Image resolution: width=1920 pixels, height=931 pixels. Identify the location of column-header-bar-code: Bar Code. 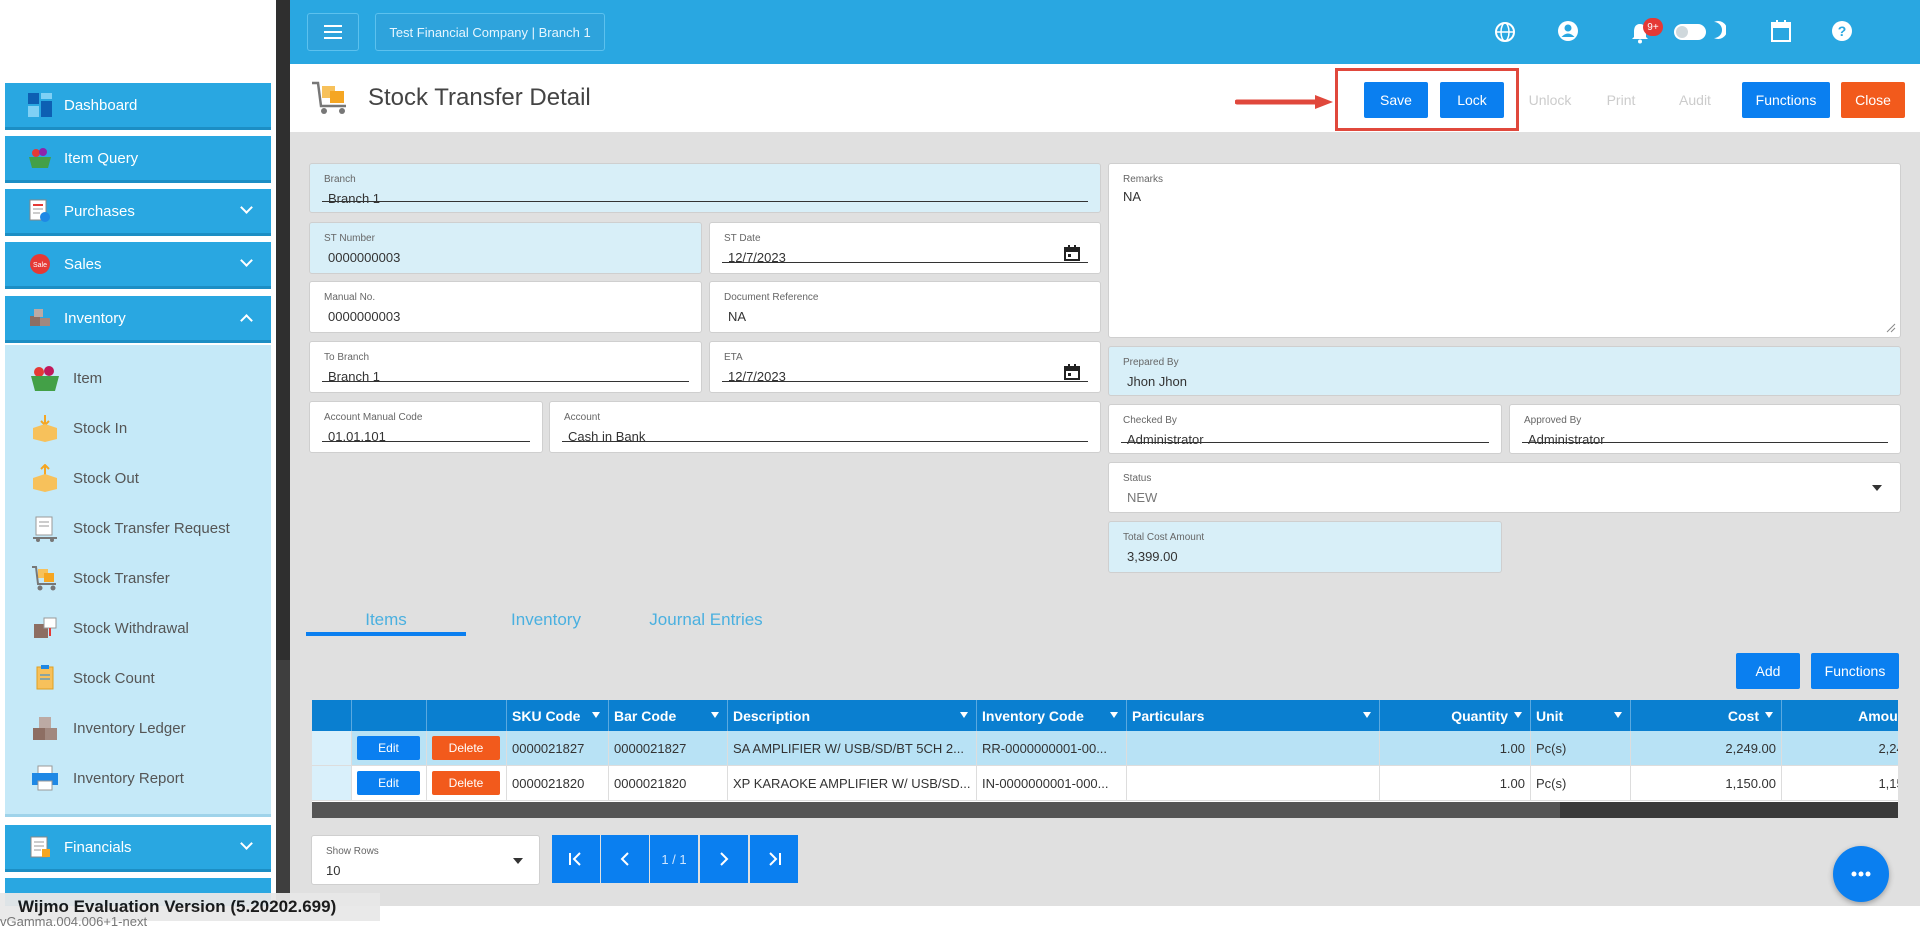
(668, 715).